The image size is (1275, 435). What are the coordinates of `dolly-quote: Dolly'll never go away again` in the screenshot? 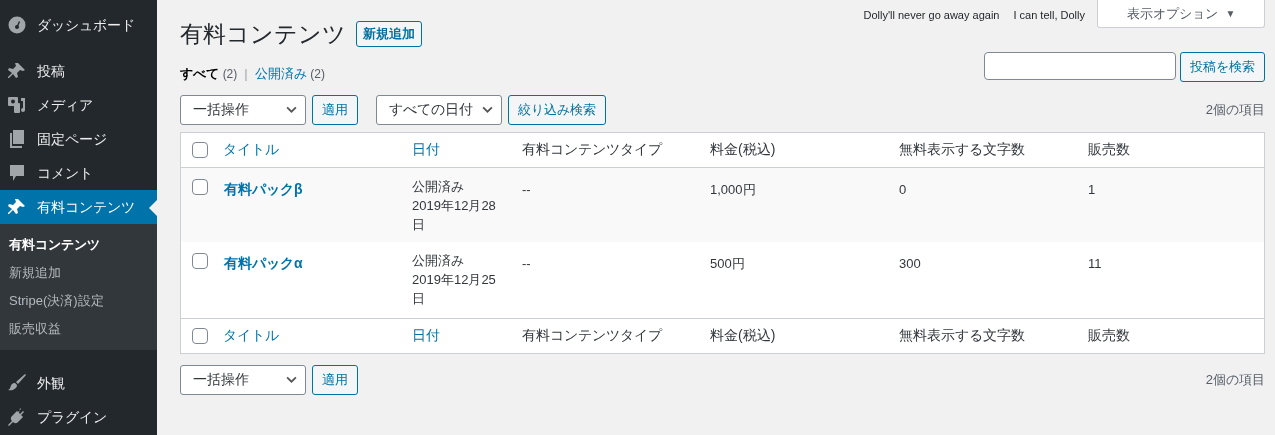 It's located at (931, 15).